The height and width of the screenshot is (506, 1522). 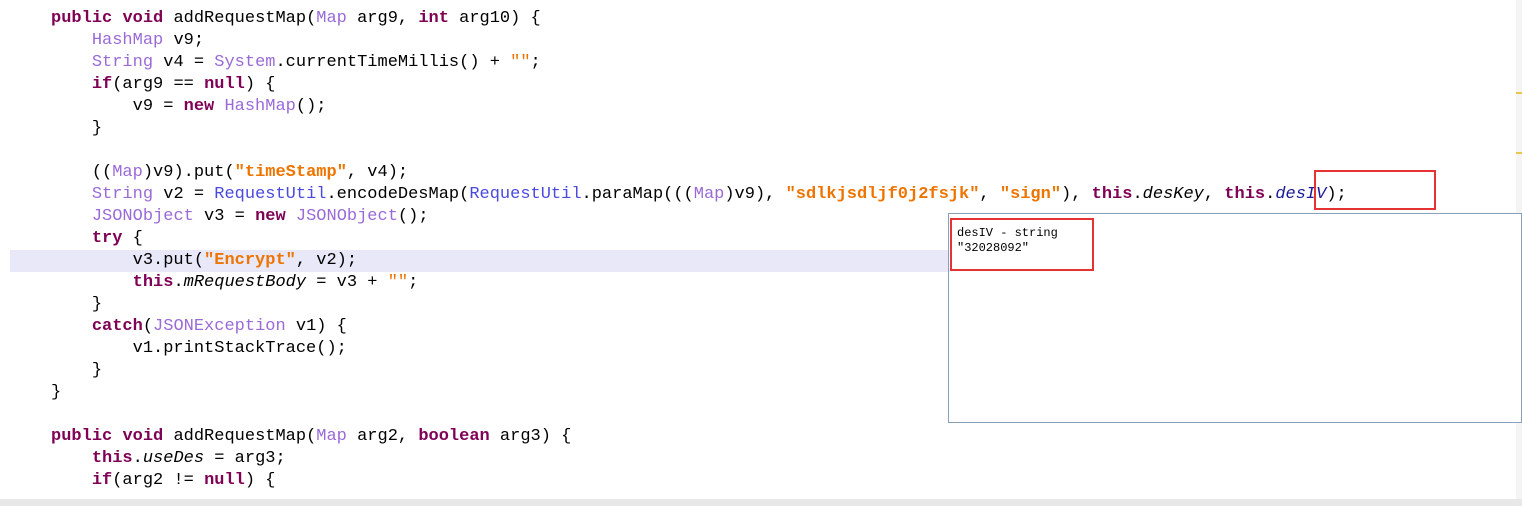 What do you see at coordinates (347, 282) in the screenshot?
I see `code-token: = v3 +` at bounding box center [347, 282].